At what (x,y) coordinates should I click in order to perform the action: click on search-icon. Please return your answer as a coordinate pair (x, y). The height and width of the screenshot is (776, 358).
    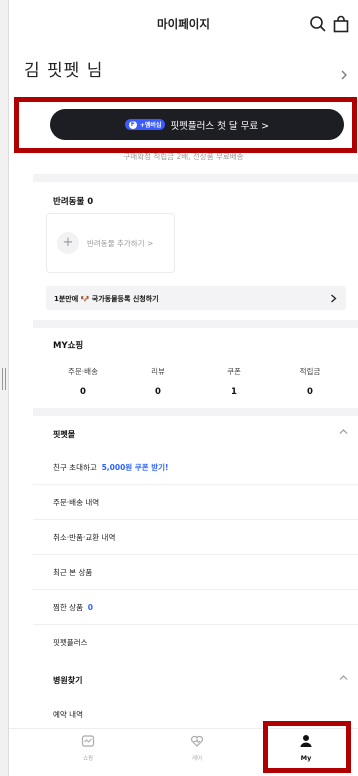
    Looking at the image, I should click on (318, 24).